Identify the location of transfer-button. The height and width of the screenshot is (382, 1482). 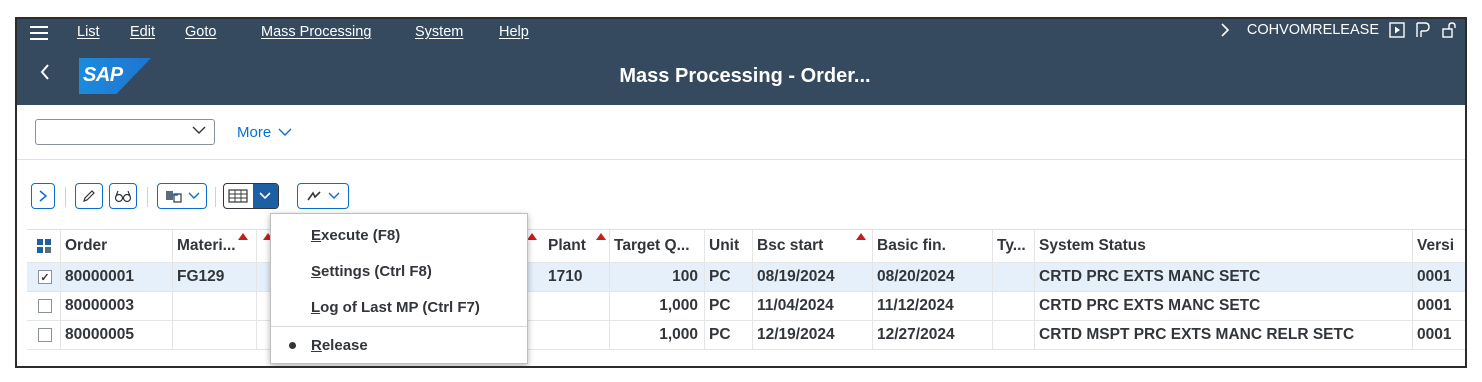
(182, 196).